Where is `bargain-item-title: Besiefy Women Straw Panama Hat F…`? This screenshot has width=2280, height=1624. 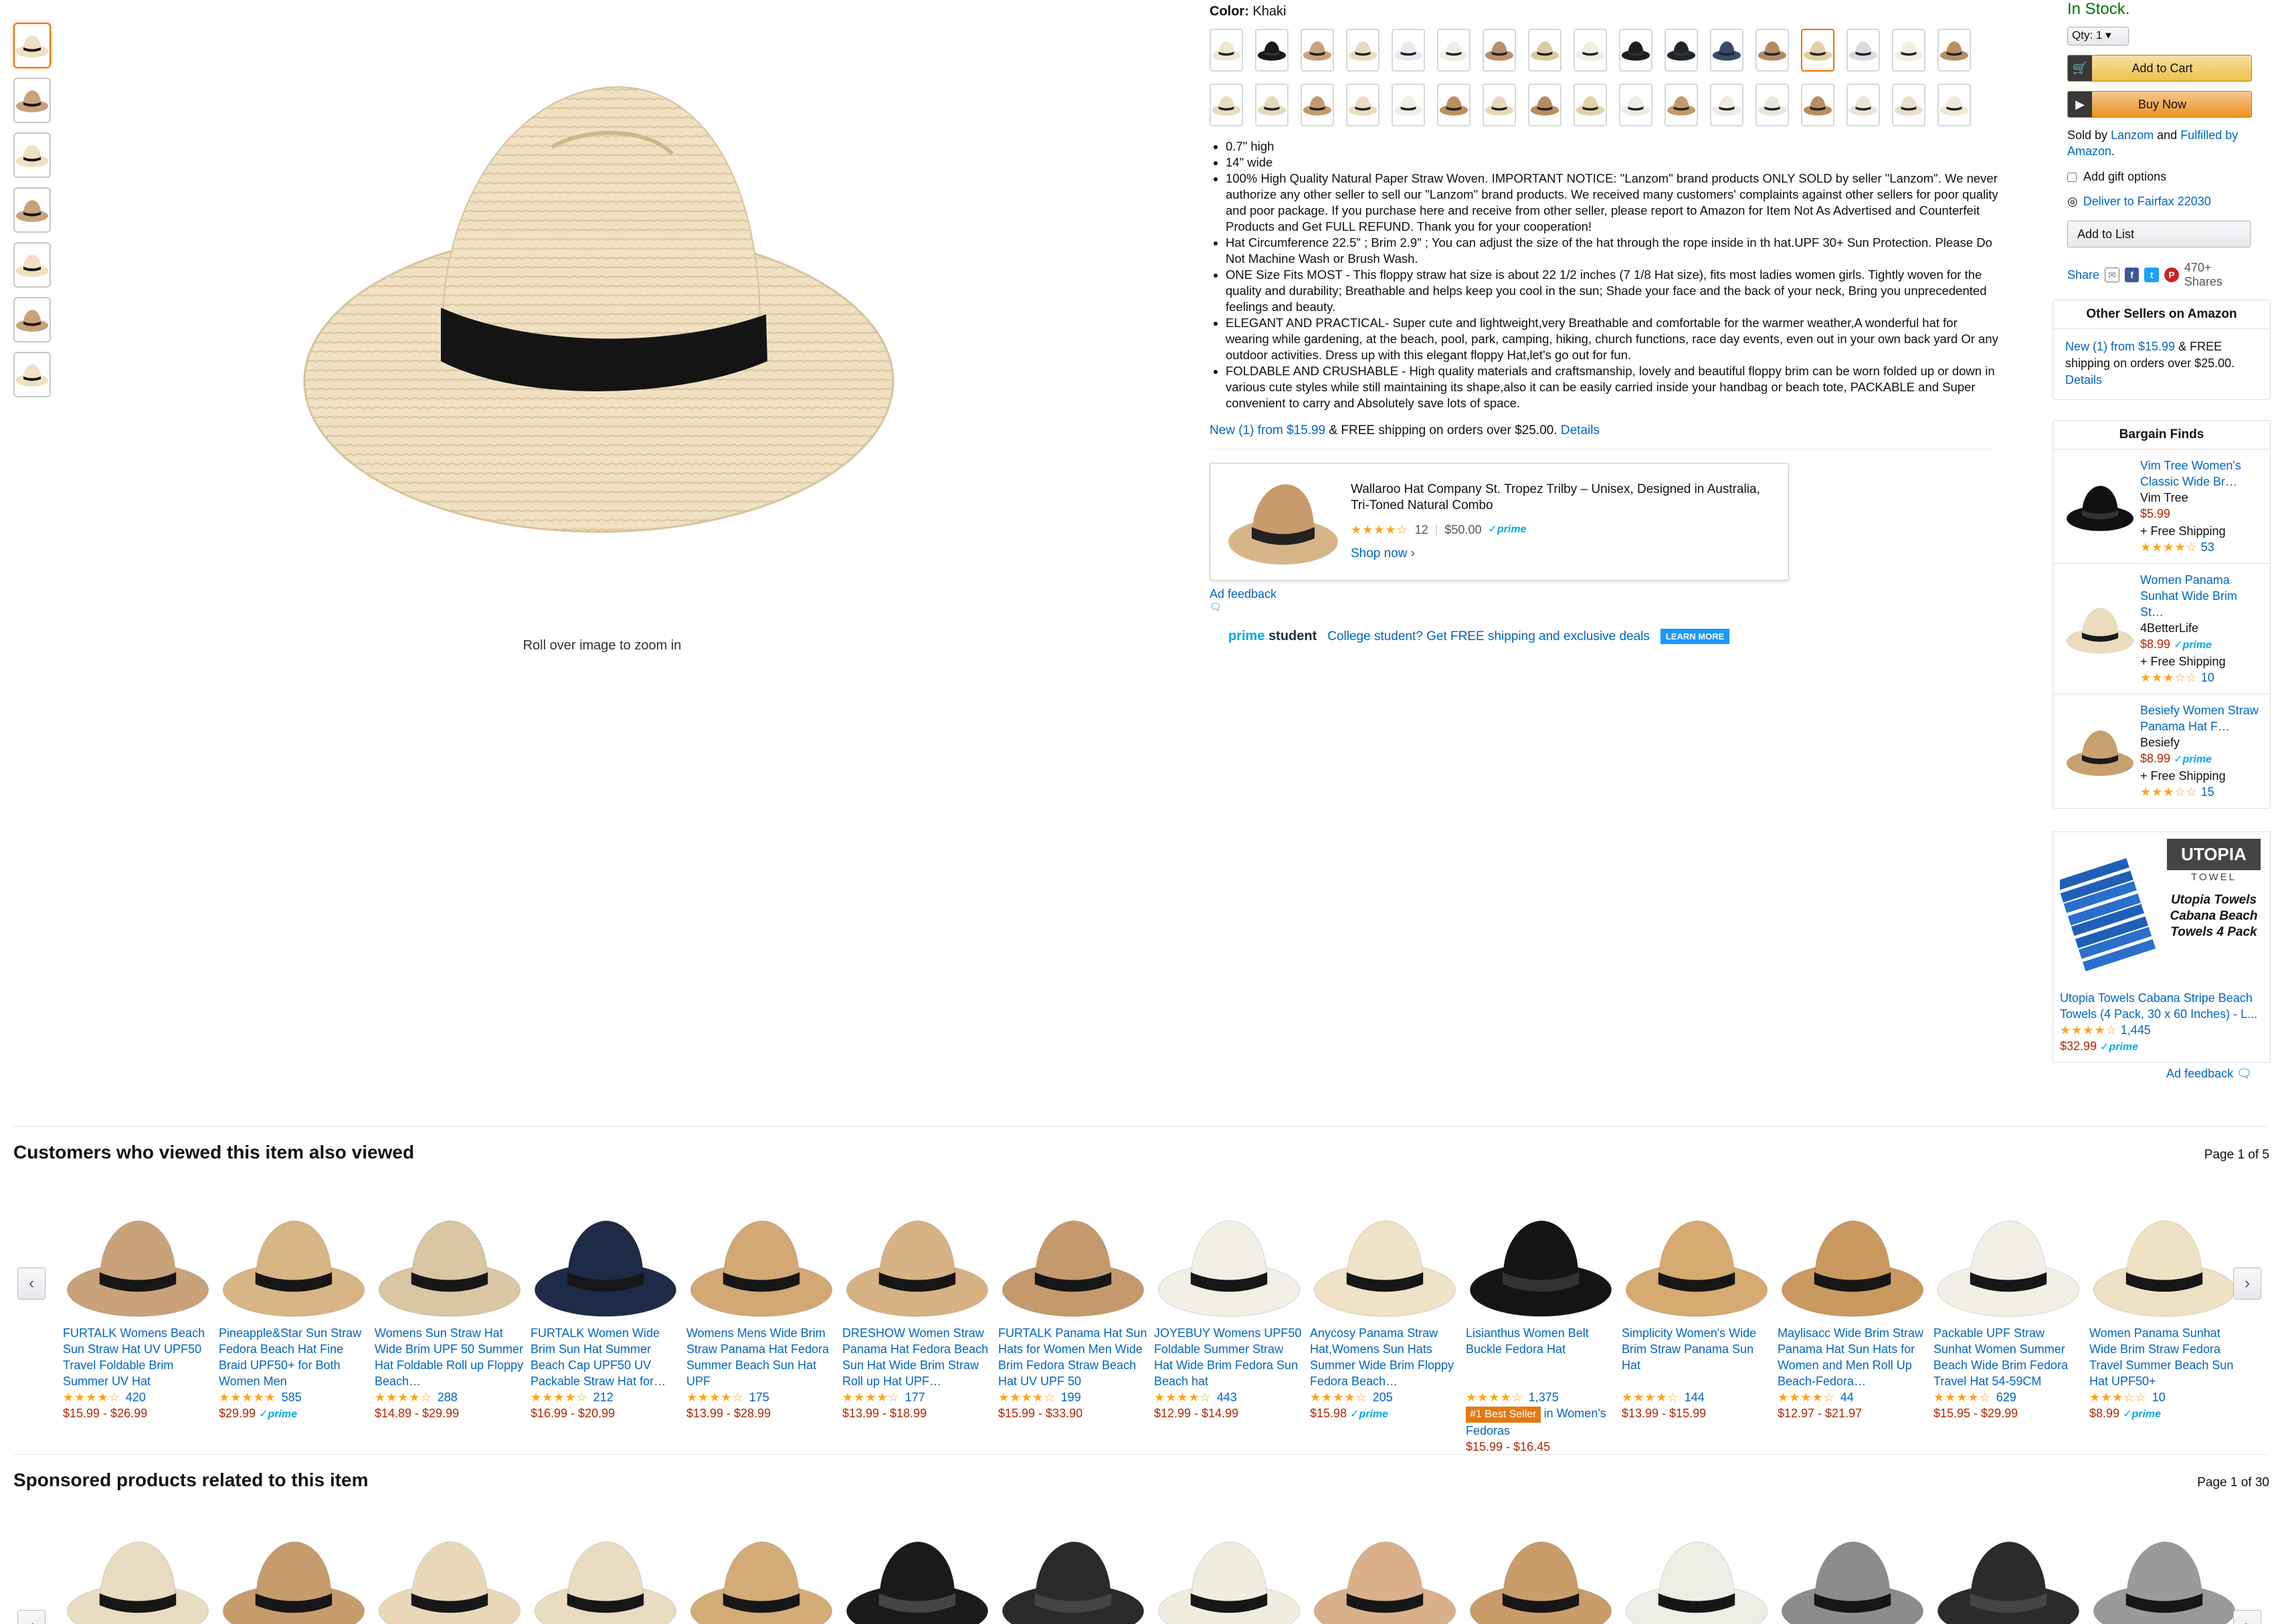 bargain-item-title: Besiefy Women Straw Panama Hat F… is located at coordinates (2199, 718).